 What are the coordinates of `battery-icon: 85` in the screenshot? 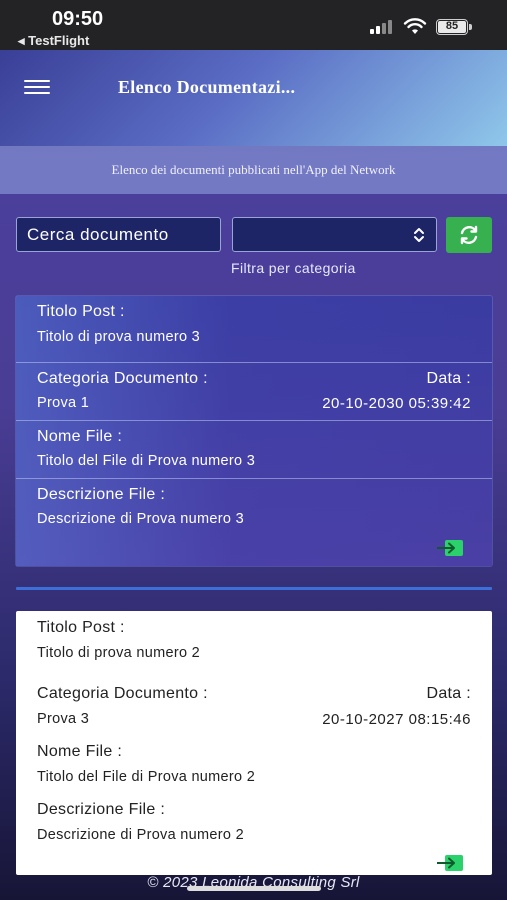 It's located at (452, 27).